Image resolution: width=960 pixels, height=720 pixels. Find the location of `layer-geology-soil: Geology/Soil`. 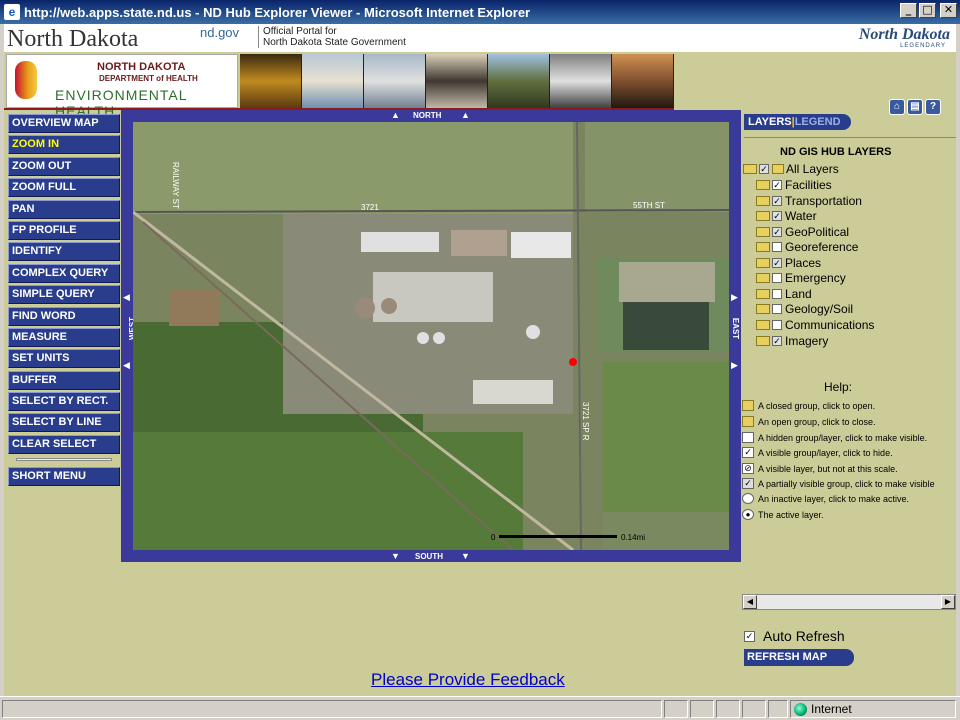

layer-geology-soil: Geology/Soil is located at coordinates (804, 309).